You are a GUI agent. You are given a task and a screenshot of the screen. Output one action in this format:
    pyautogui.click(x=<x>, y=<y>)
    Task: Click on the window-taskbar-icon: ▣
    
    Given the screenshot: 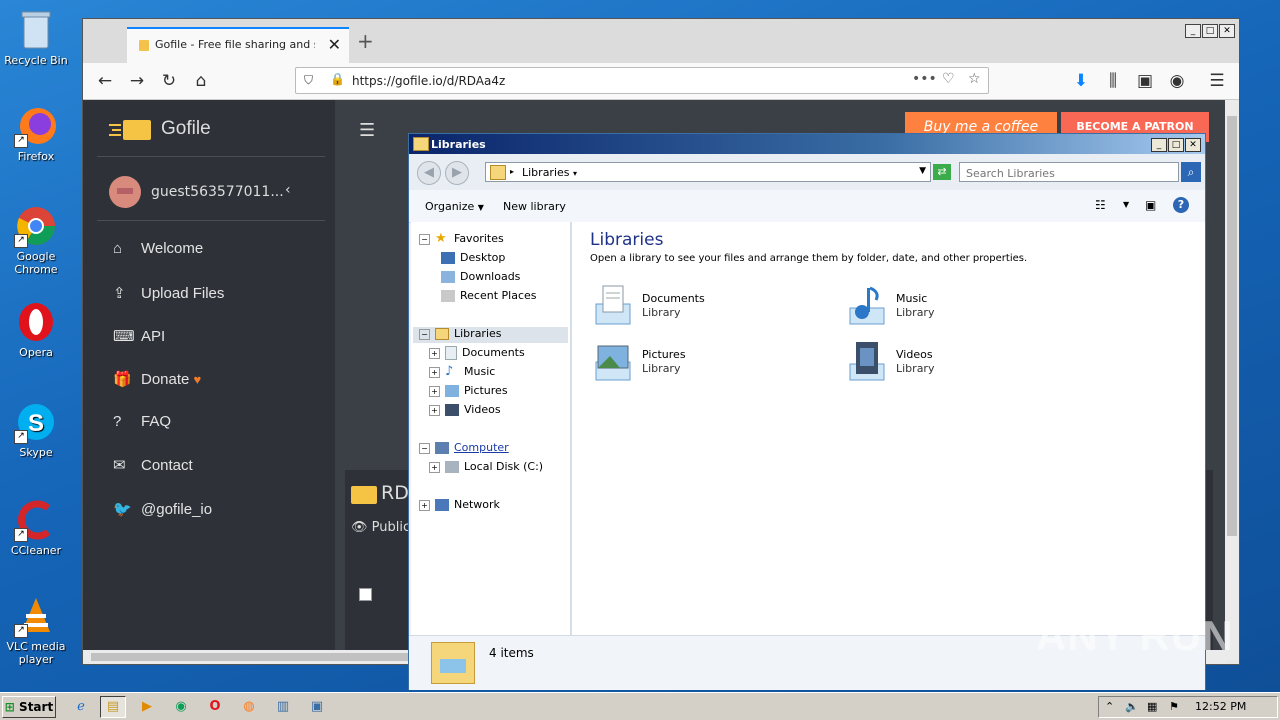 What is the action you would take?
    pyautogui.click(x=317, y=707)
    